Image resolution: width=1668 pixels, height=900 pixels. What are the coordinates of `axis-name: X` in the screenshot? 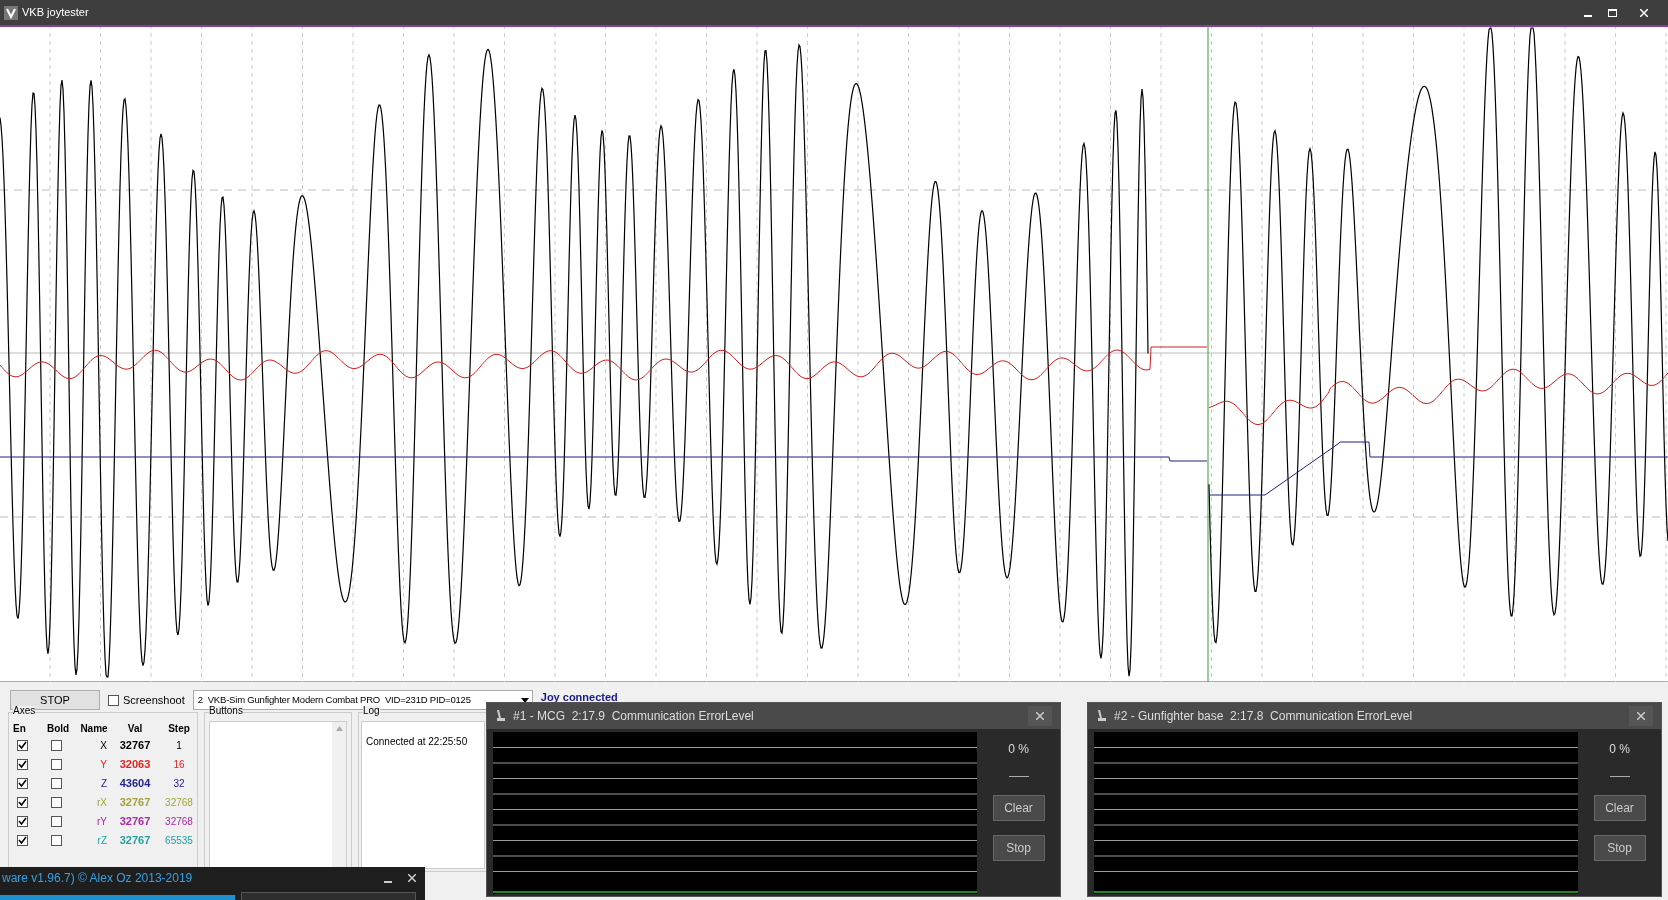 It's located at (103, 746).